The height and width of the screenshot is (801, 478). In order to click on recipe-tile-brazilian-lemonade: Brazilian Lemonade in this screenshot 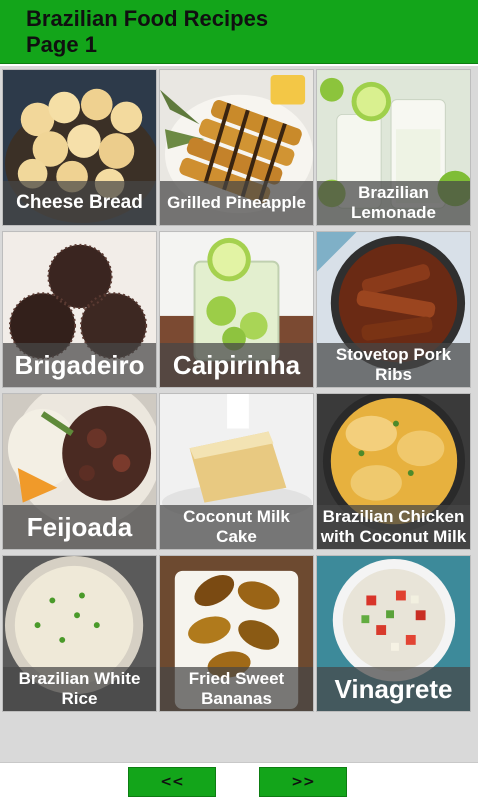, I will do `click(393, 147)`.